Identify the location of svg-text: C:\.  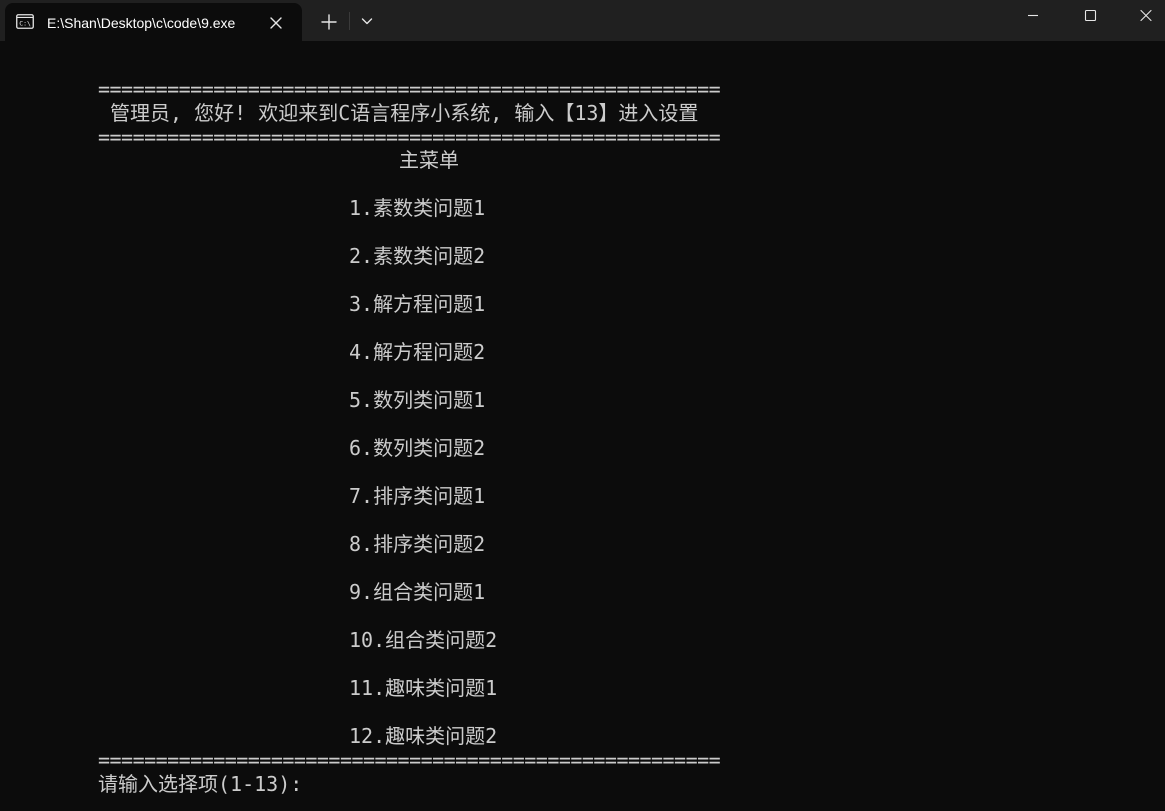
(25, 24).